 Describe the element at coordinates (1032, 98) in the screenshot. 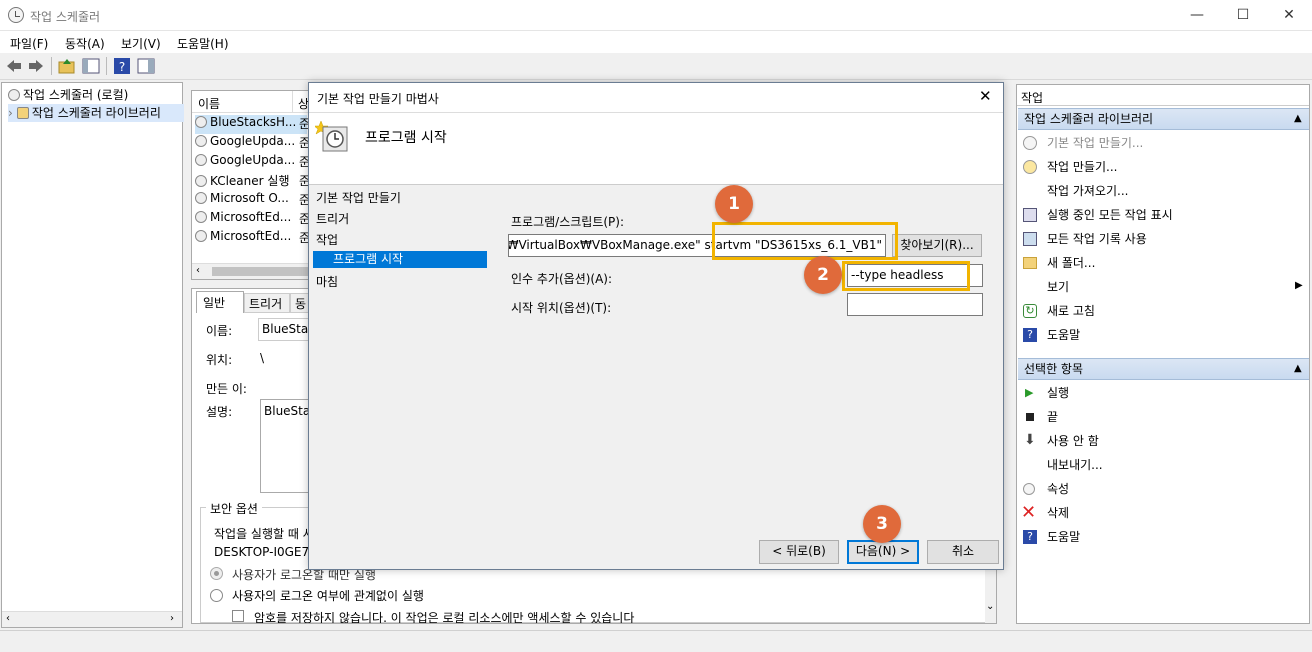

I see `actions-header: 작업` at that location.